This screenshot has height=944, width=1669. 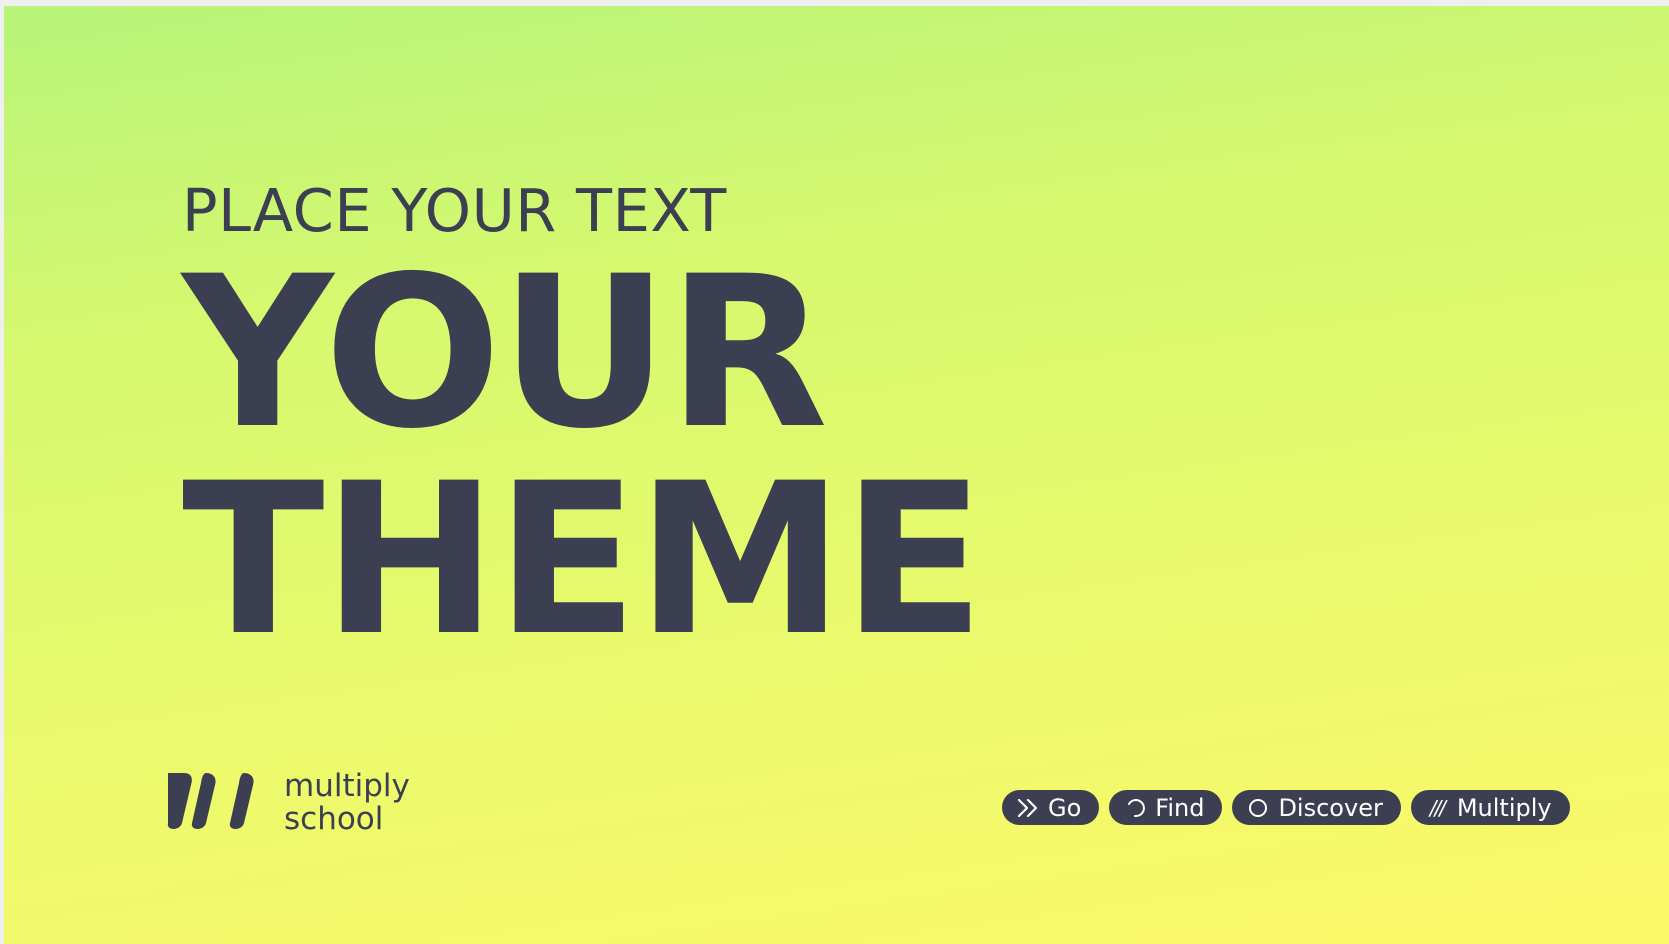 I want to click on pill-nav: Go Find Discover /// Multiply, so click(x=1286, y=807).